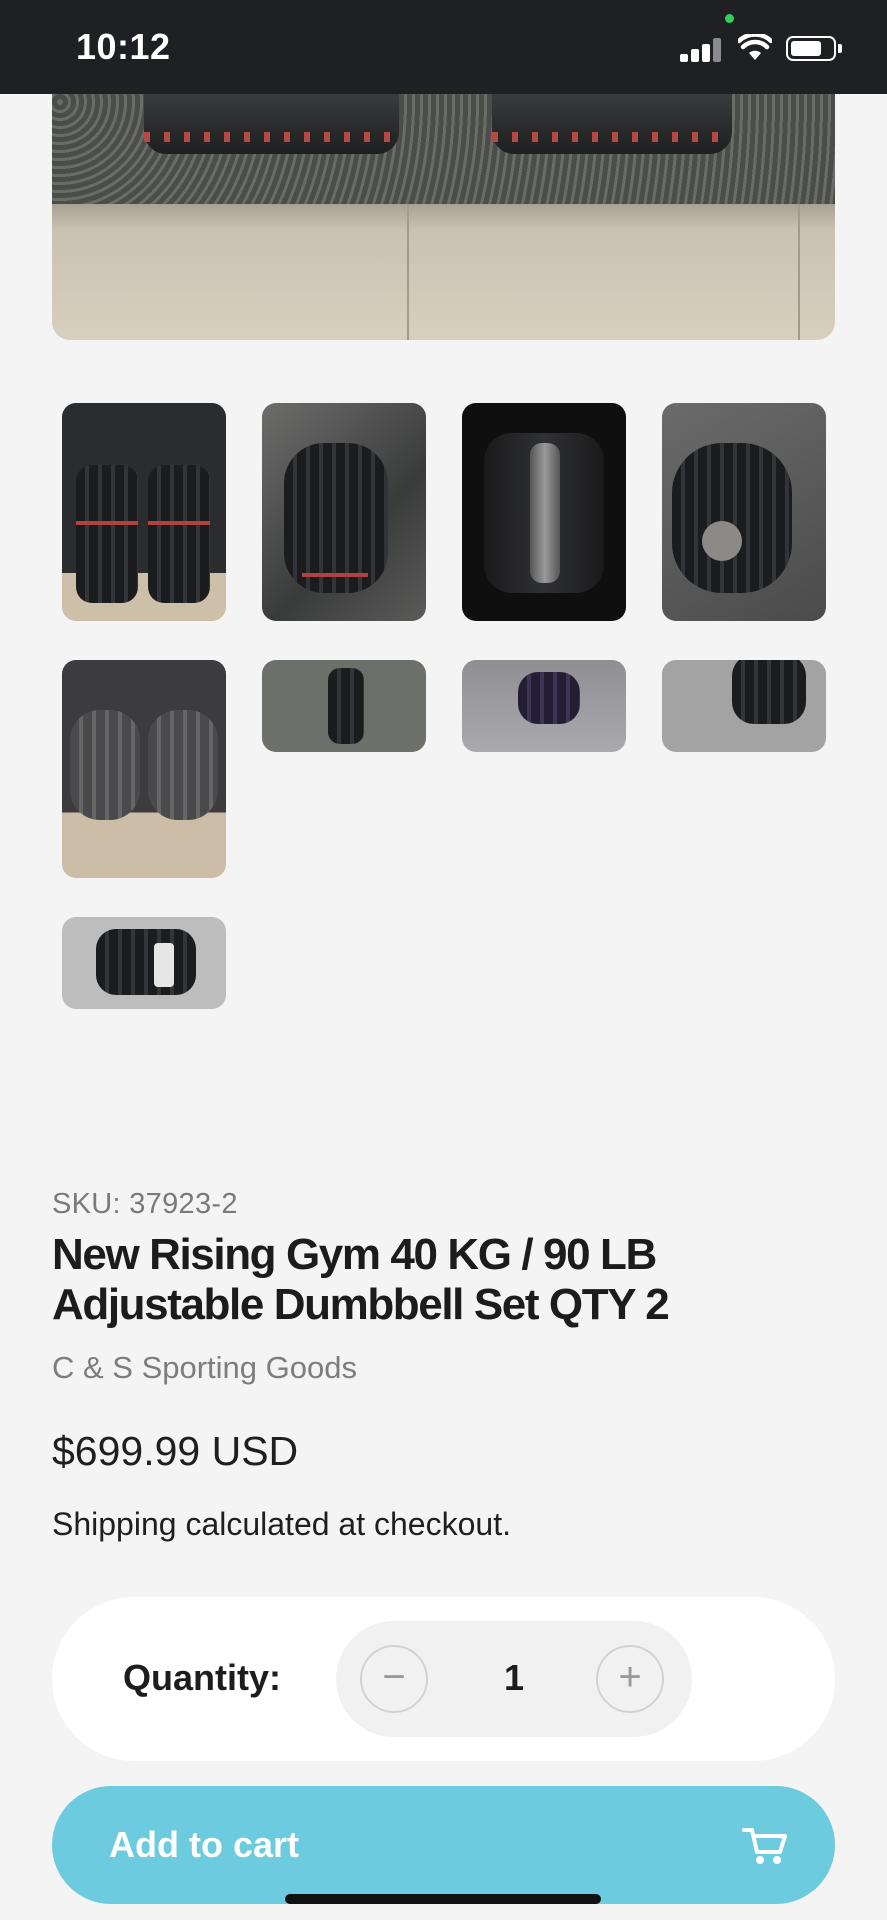  I want to click on signal-icon, so click(702, 50).